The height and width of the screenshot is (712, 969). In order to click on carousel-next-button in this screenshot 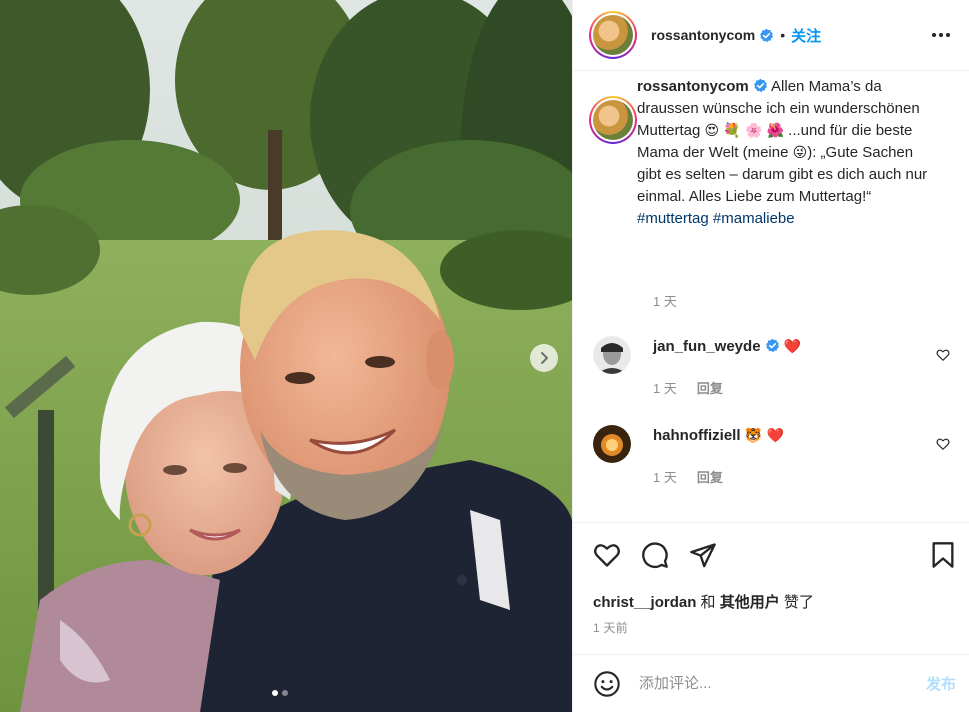, I will do `click(544, 358)`.